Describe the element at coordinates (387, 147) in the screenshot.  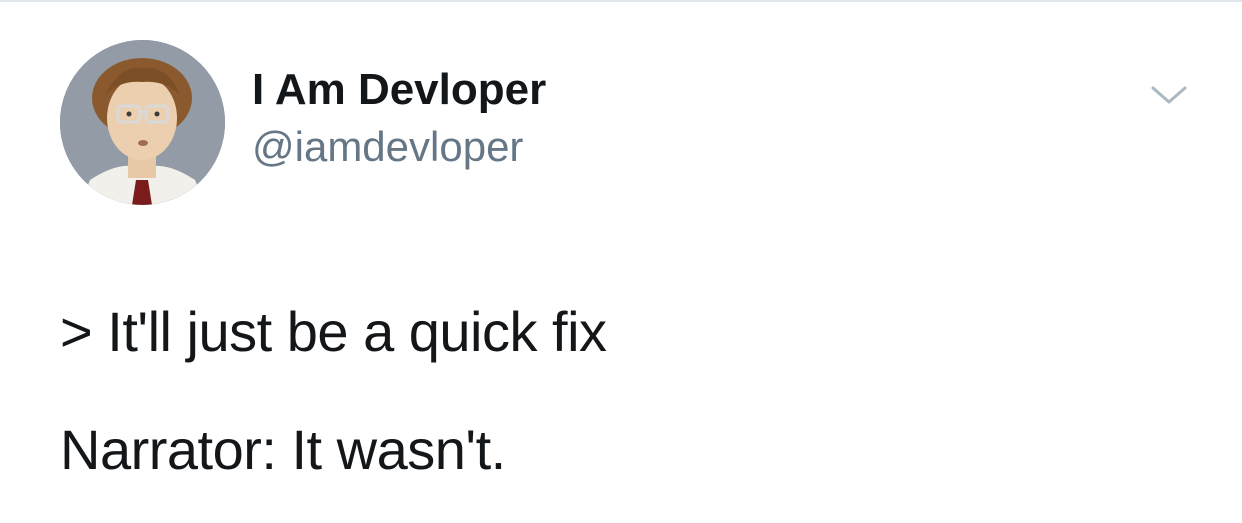
I see `author-handle: @iamdevloper` at that location.